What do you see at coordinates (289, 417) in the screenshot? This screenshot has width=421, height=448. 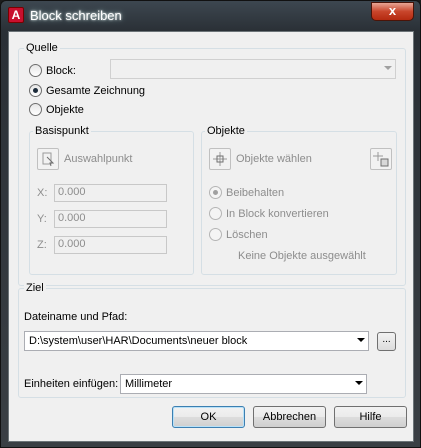 I see `cancel-button: Abbrechen` at bounding box center [289, 417].